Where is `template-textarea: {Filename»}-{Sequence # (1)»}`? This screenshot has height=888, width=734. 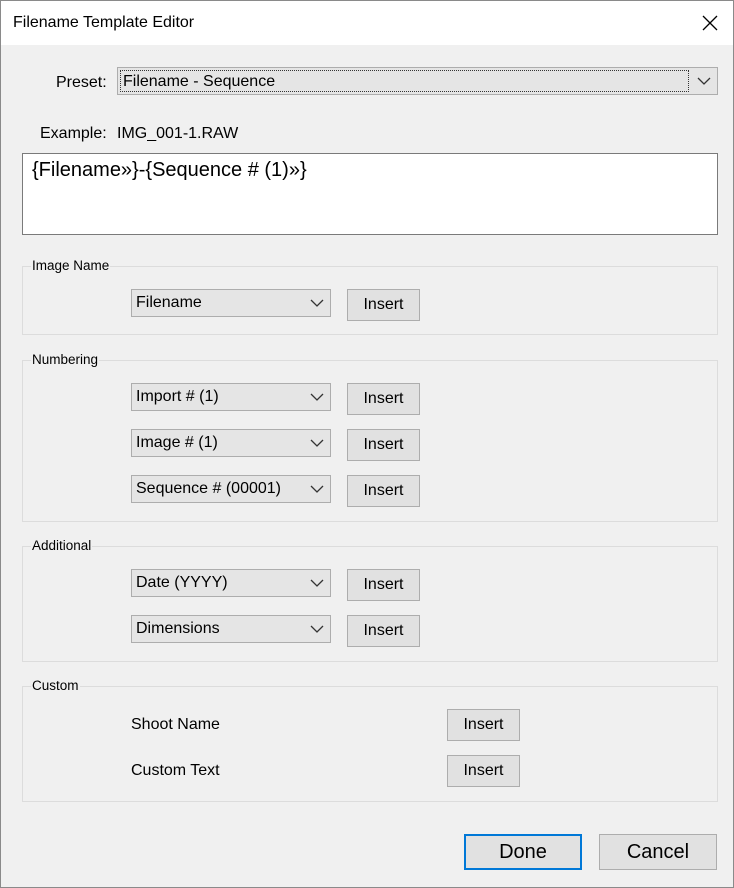
template-textarea: {Filename»}-{Sequence # (1)»} is located at coordinates (370, 194).